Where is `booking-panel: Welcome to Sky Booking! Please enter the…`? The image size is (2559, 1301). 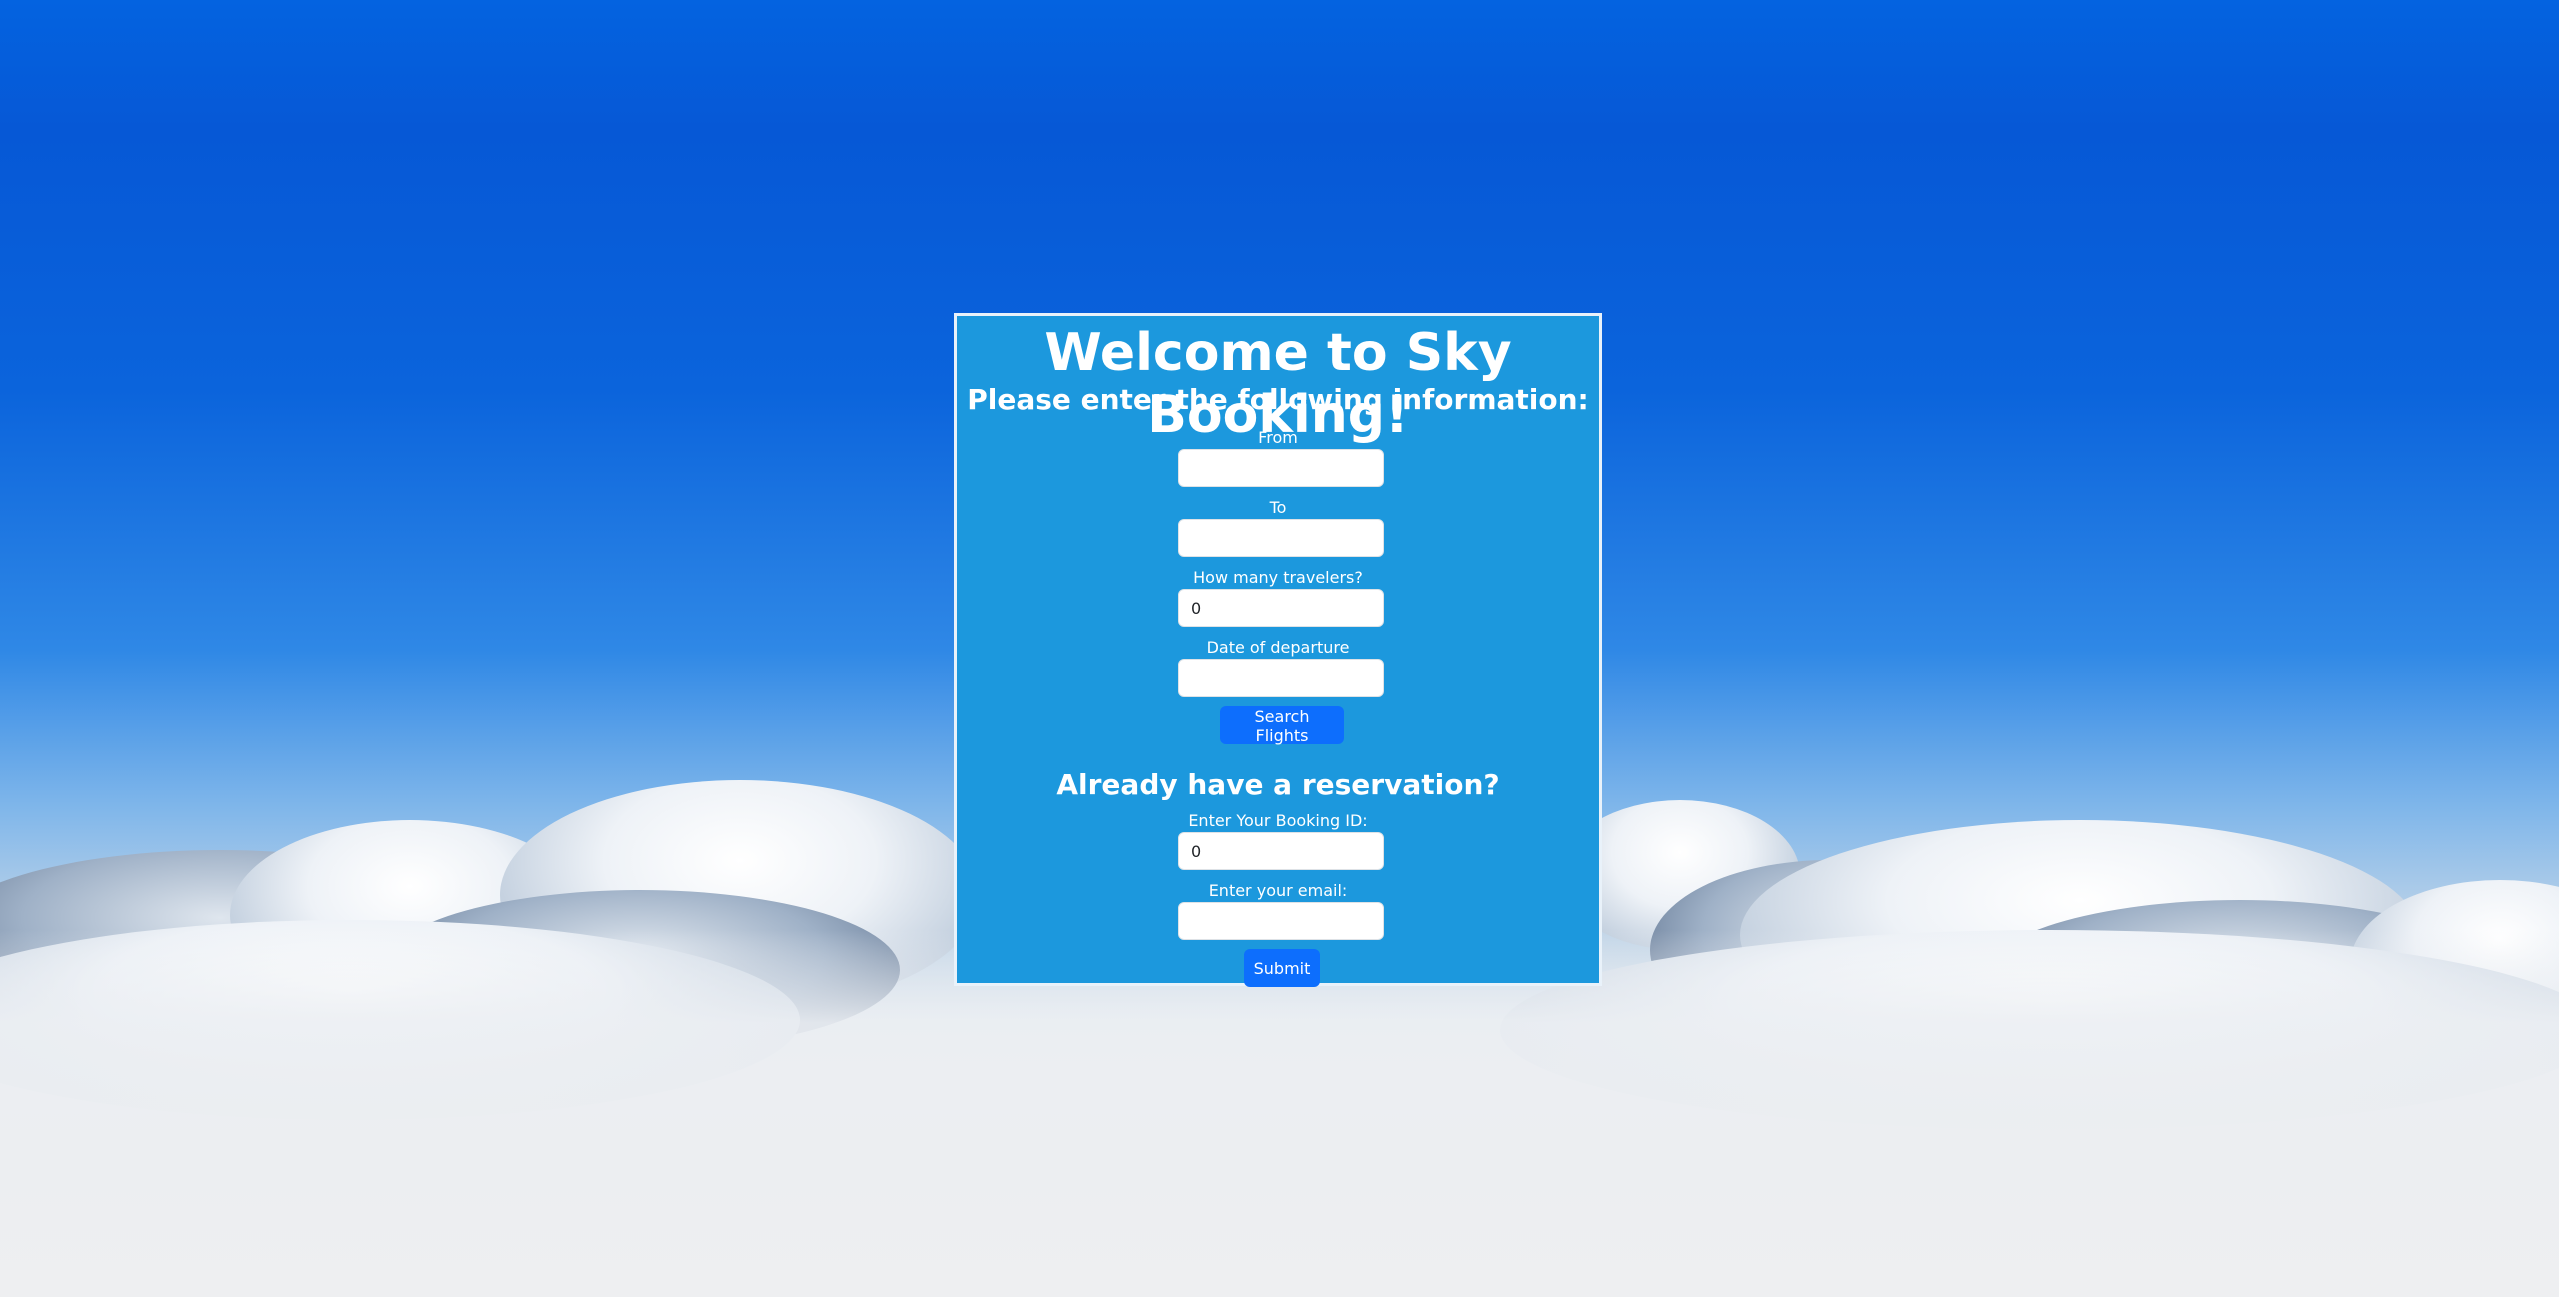 booking-panel: Welcome to Sky Booking! Please enter the… is located at coordinates (1278, 650).